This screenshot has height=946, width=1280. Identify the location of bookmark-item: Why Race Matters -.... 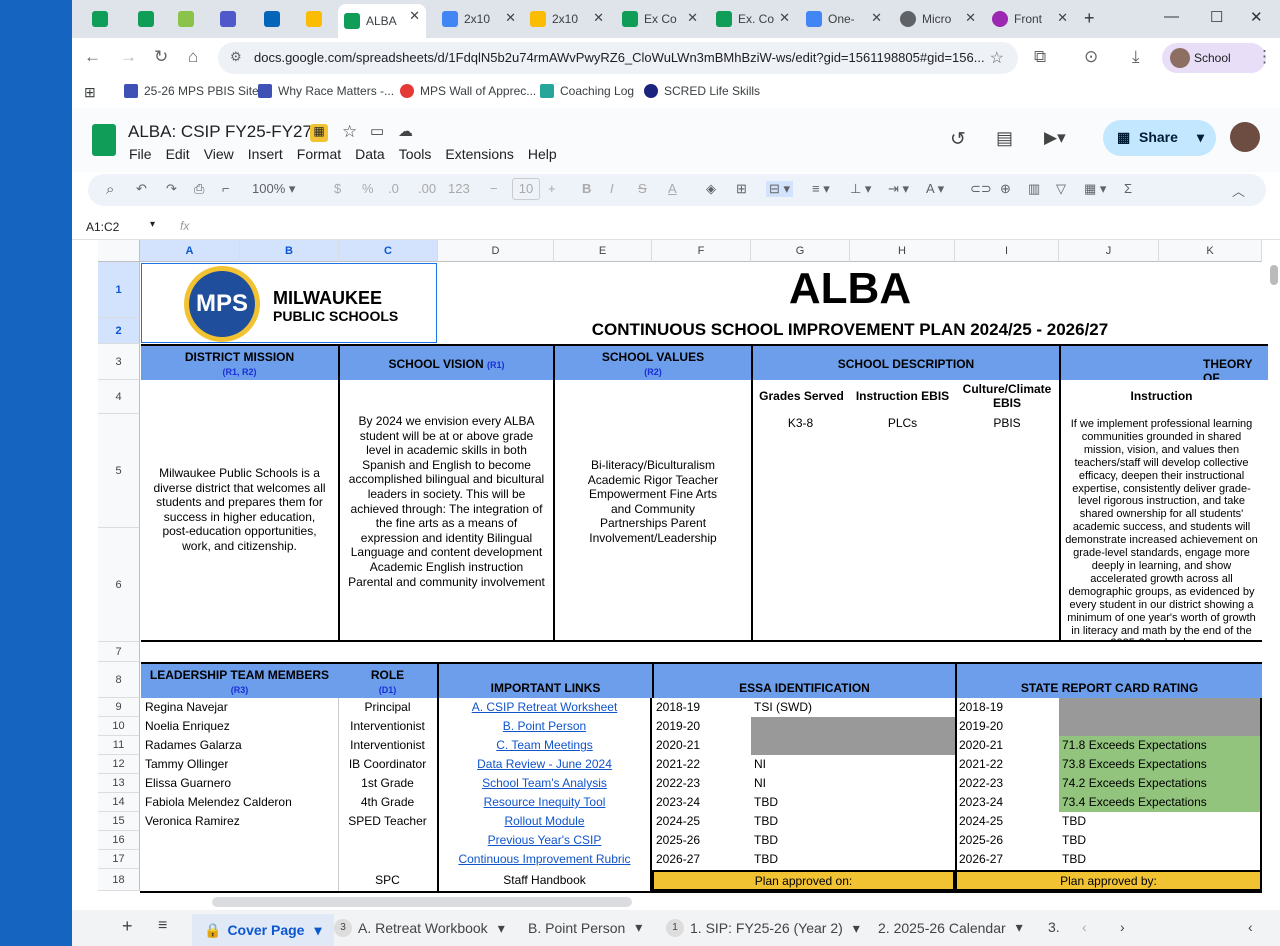
(326, 91).